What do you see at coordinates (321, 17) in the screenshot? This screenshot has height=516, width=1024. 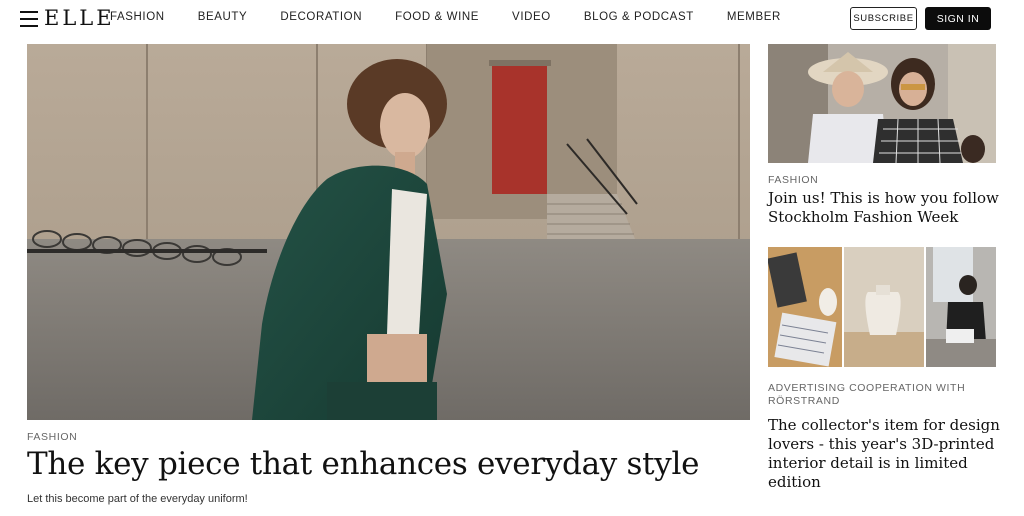 I see `nav-item-decoration: DECORATION` at bounding box center [321, 17].